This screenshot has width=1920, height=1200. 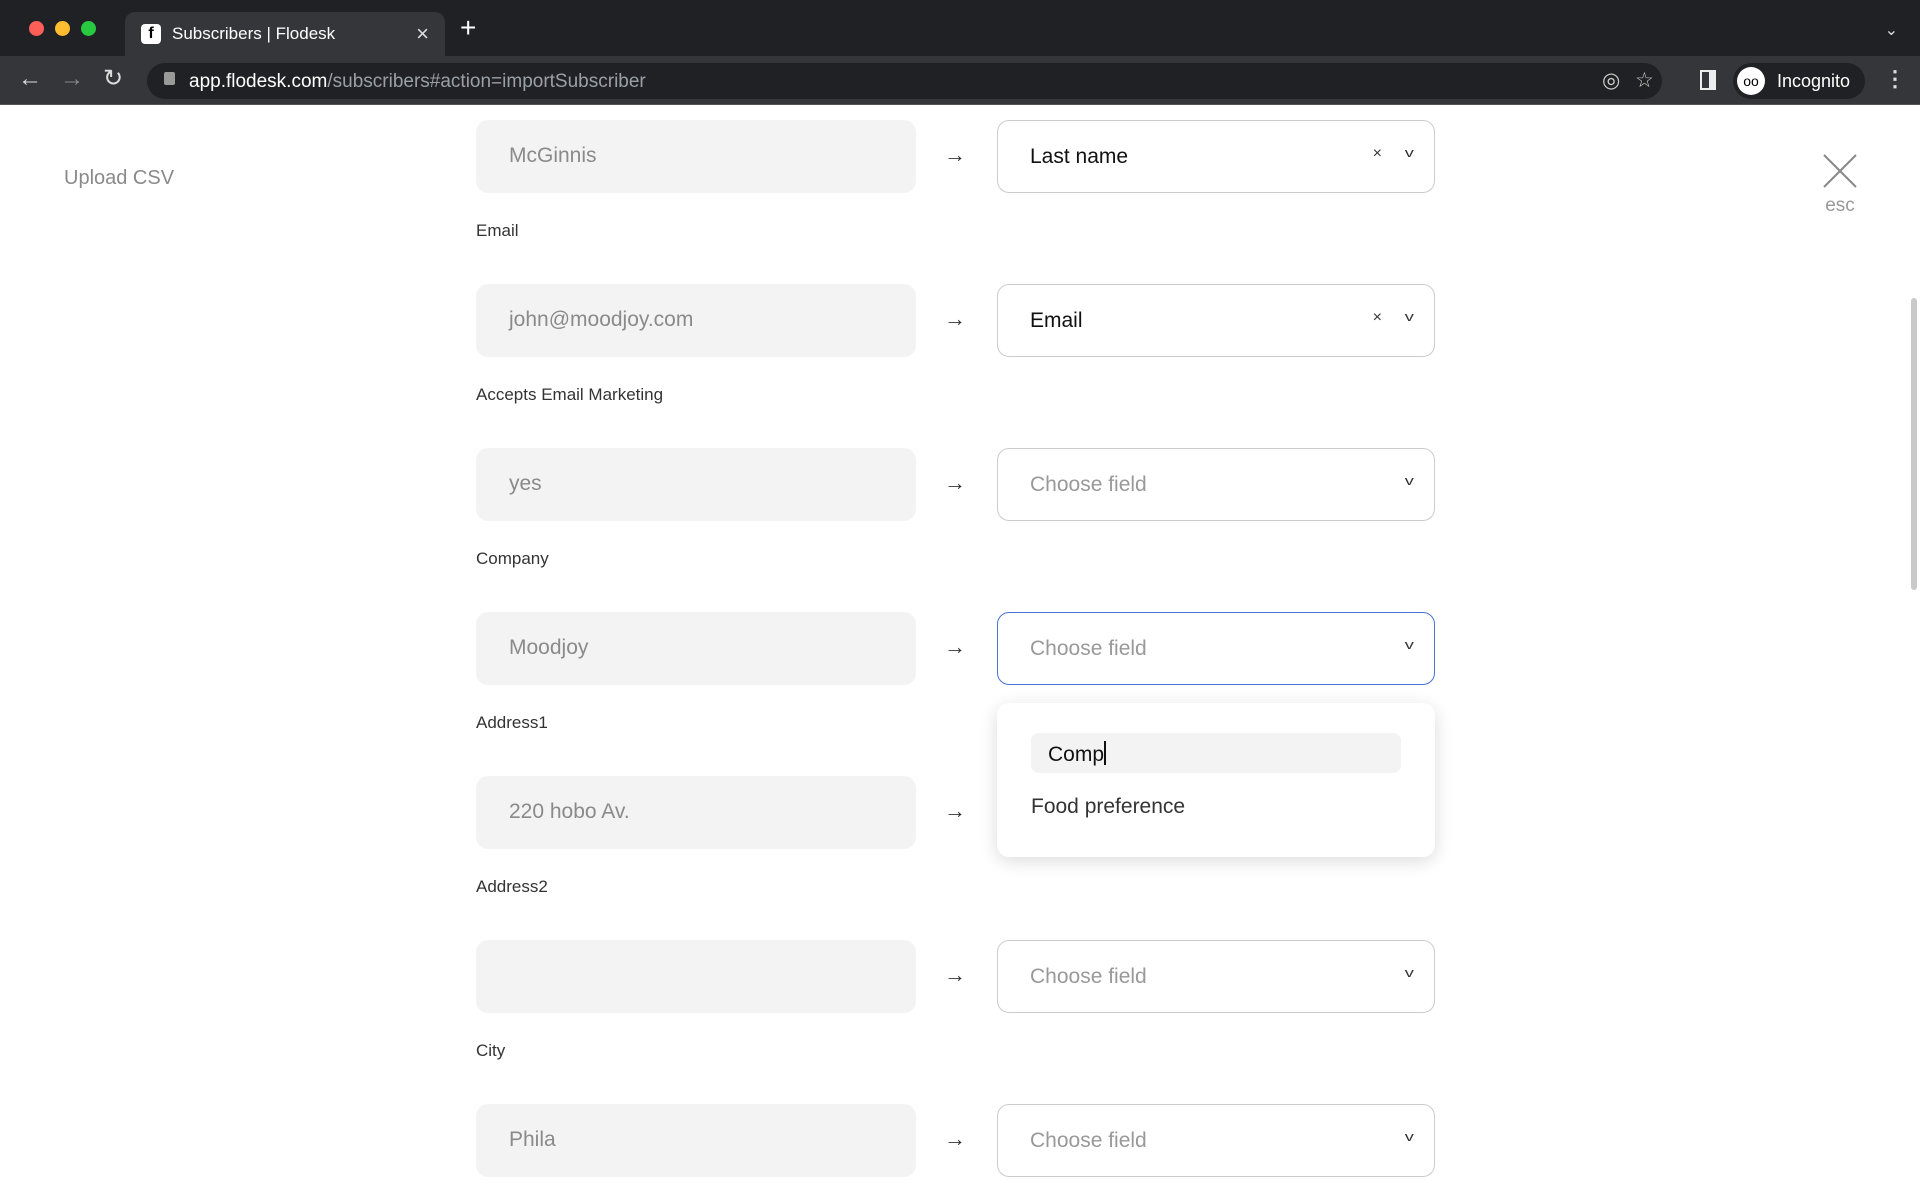 I want to click on side-panel-icon, so click(x=1708, y=80).